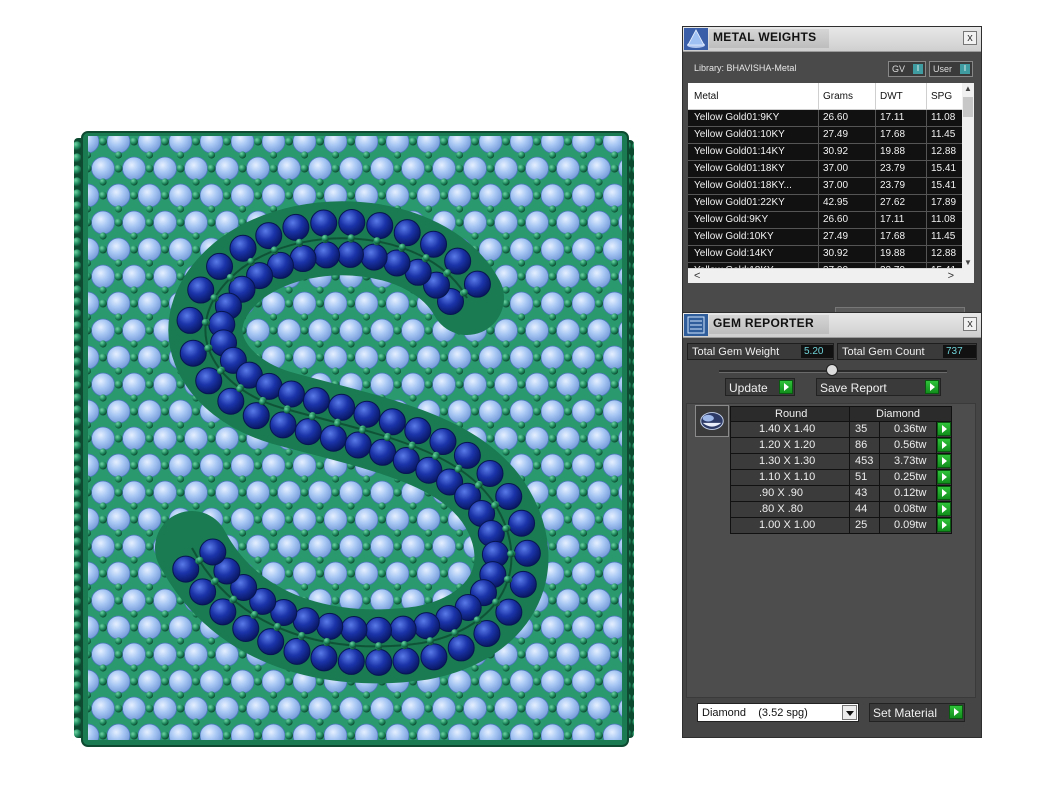 This screenshot has width=1064, height=811. Describe the element at coordinates (838, 96) in the screenshot. I see `col-header-grams: Grams` at that location.